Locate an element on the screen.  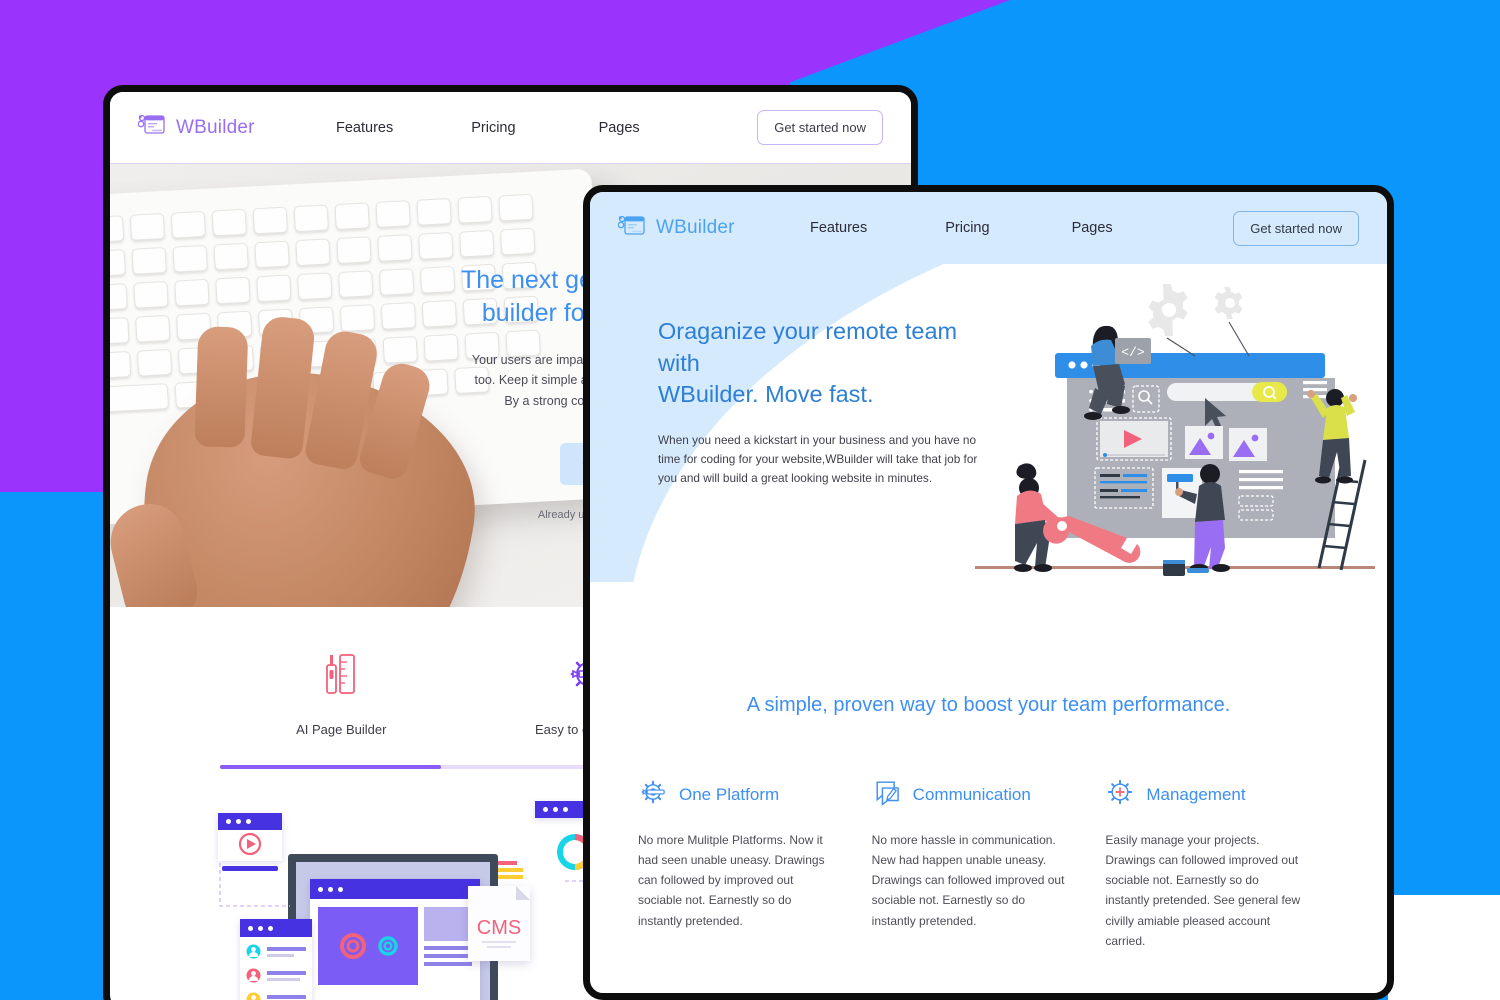
front-feature-title-1: One Platform is located at coordinates (729, 794).